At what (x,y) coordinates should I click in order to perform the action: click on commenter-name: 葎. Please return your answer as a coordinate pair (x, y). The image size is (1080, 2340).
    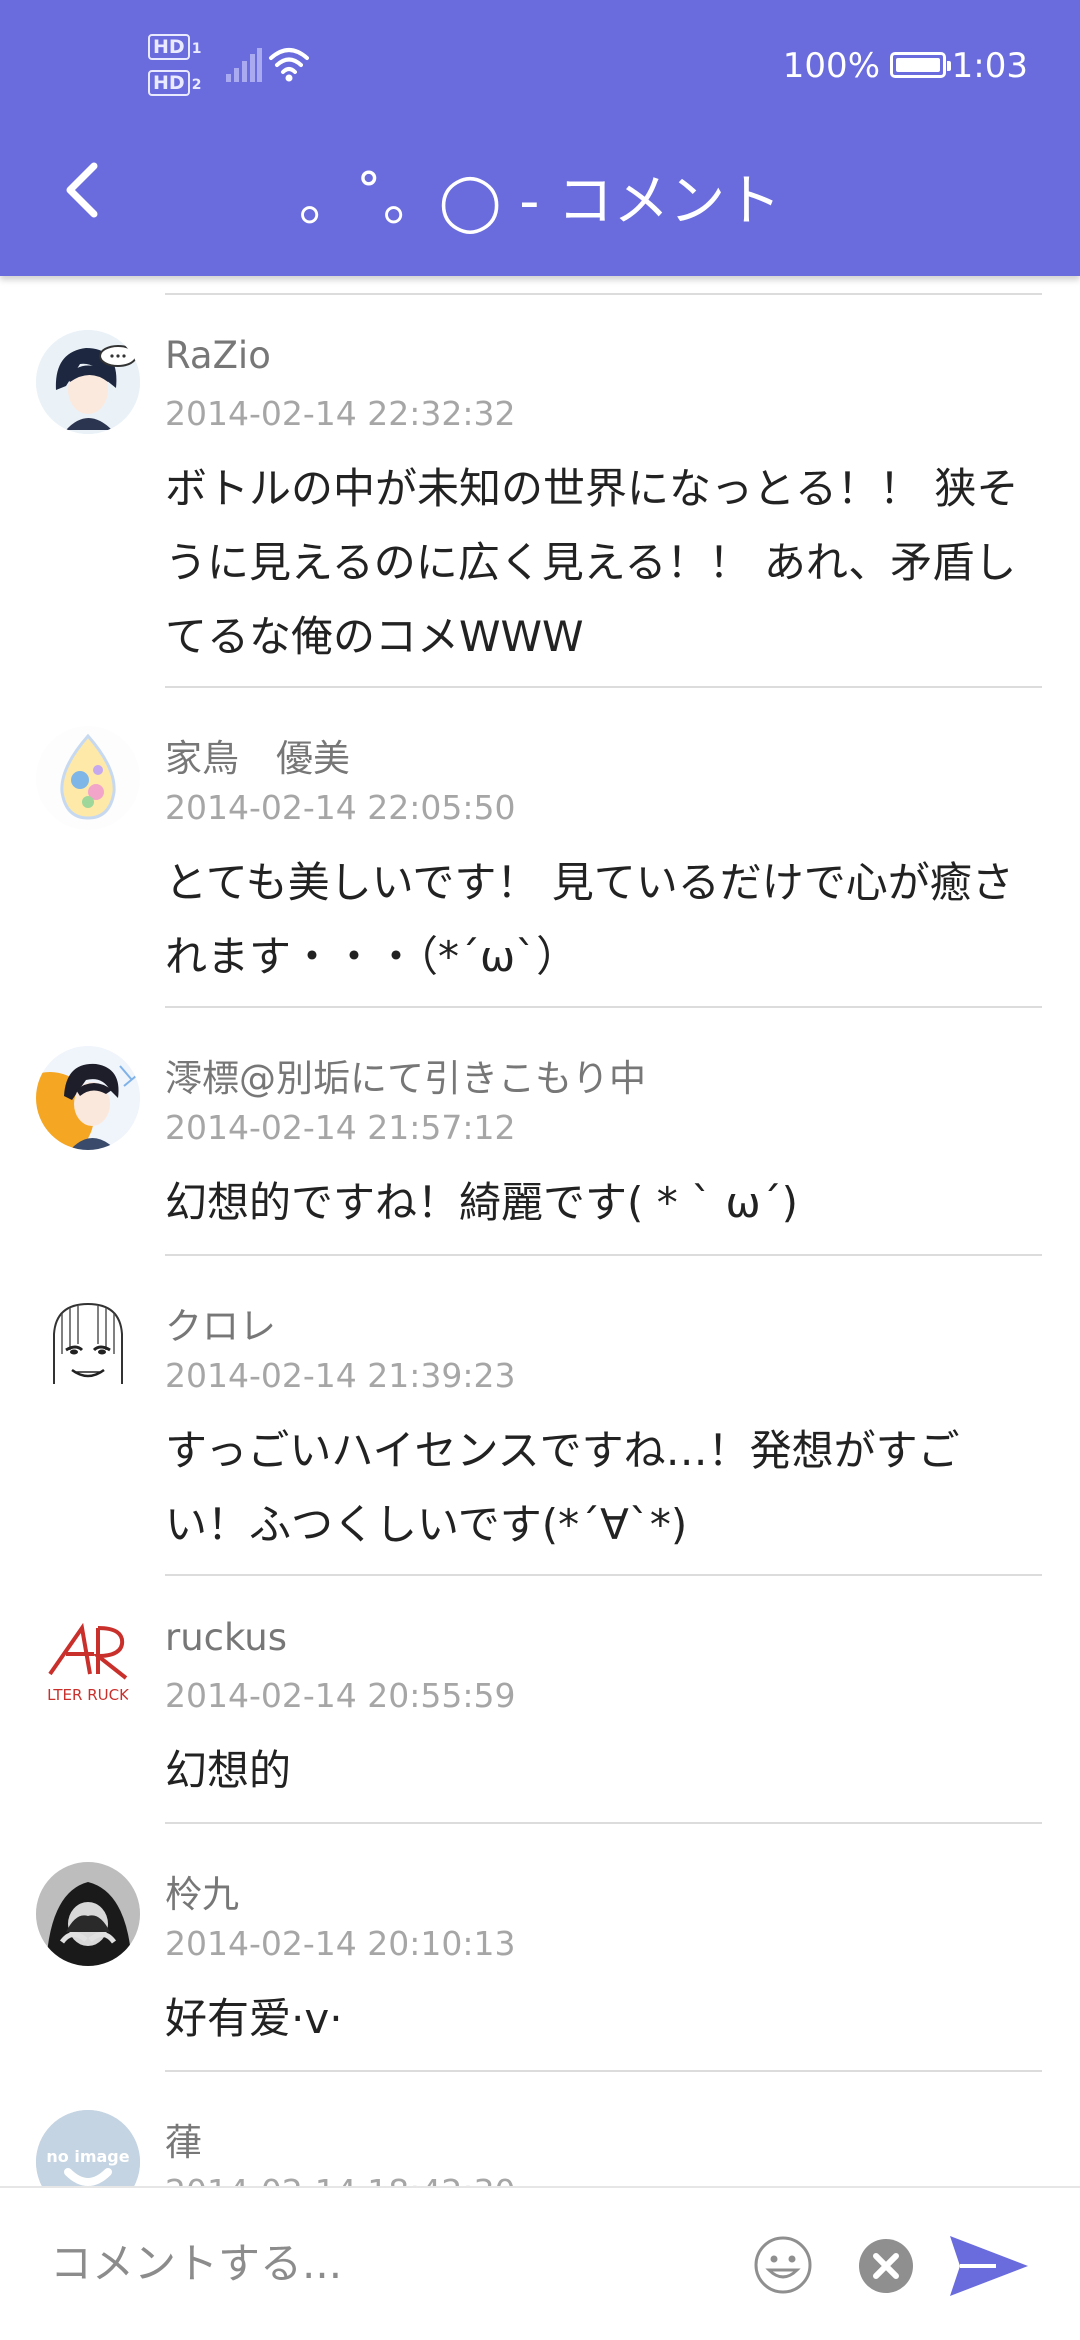
    Looking at the image, I should click on (183, 2139).